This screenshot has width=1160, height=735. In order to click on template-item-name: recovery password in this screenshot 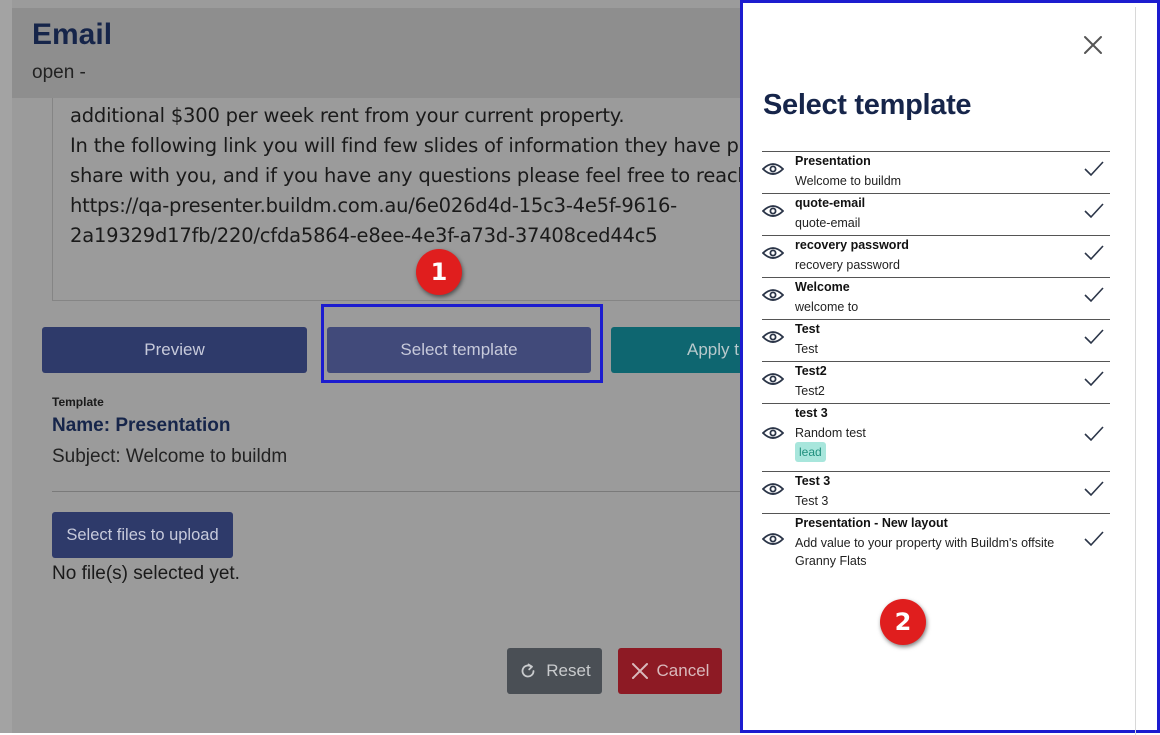, I will do `click(852, 245)`.